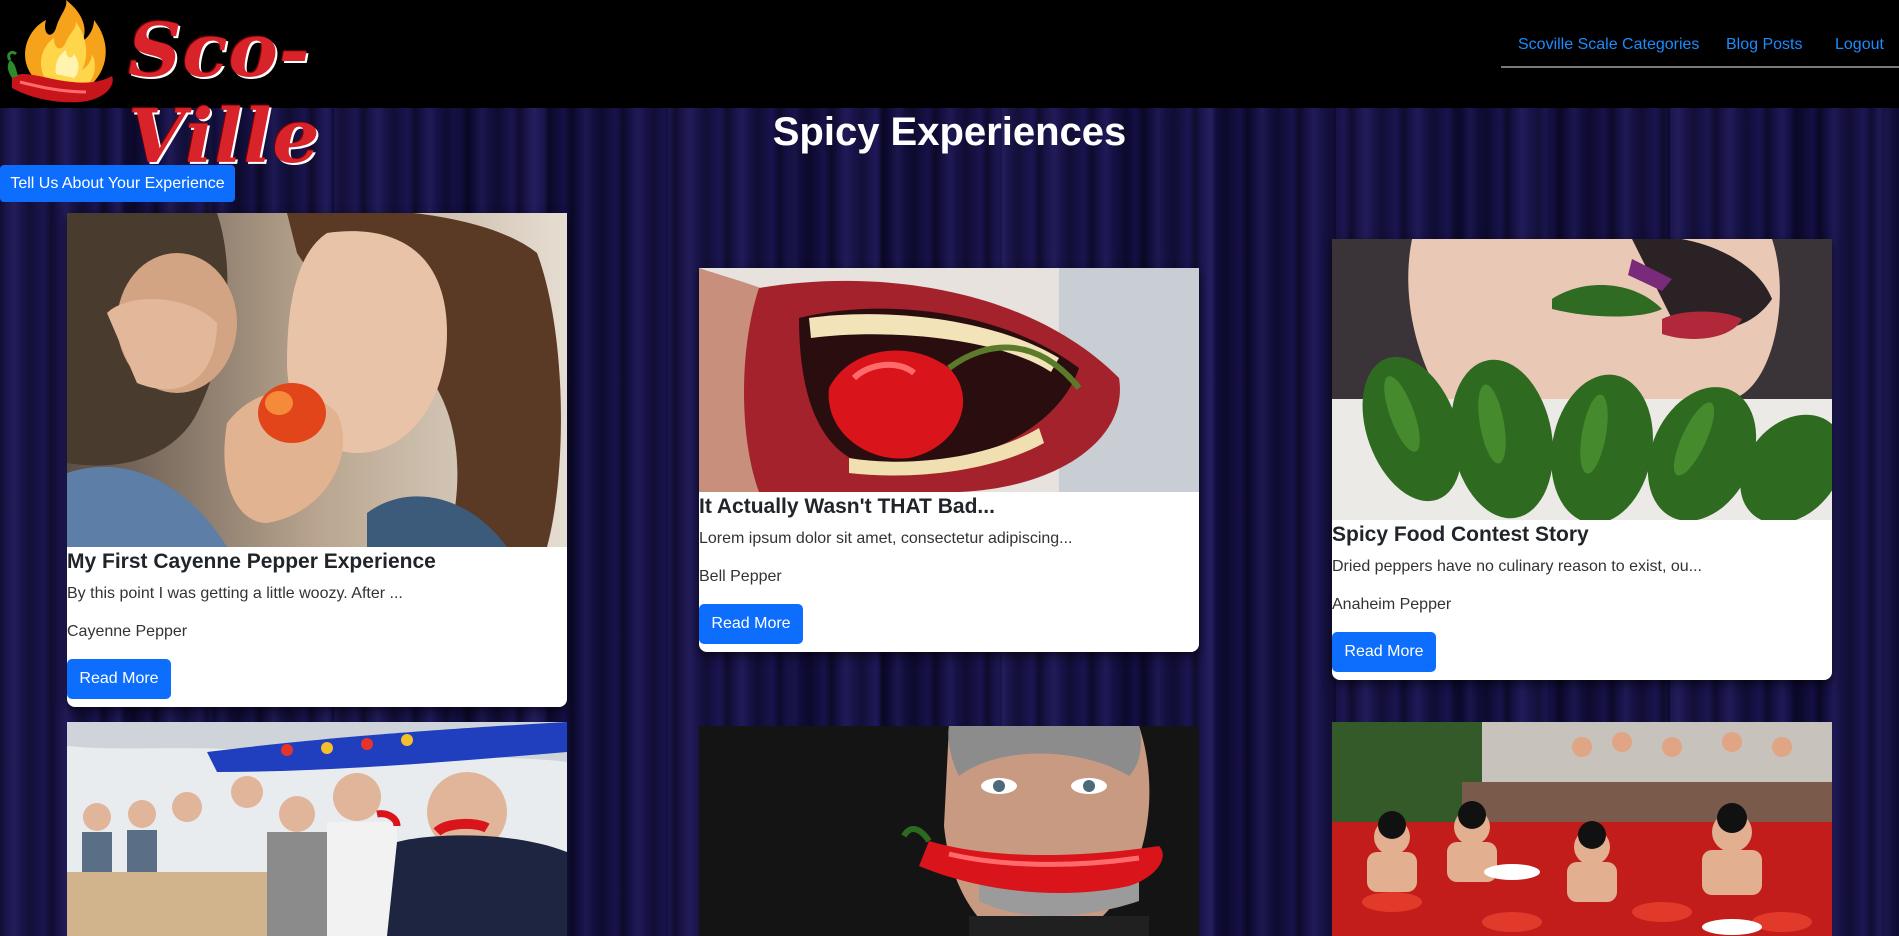  I want to click on brand-logo: Sco-Ville, so click(196, 90).